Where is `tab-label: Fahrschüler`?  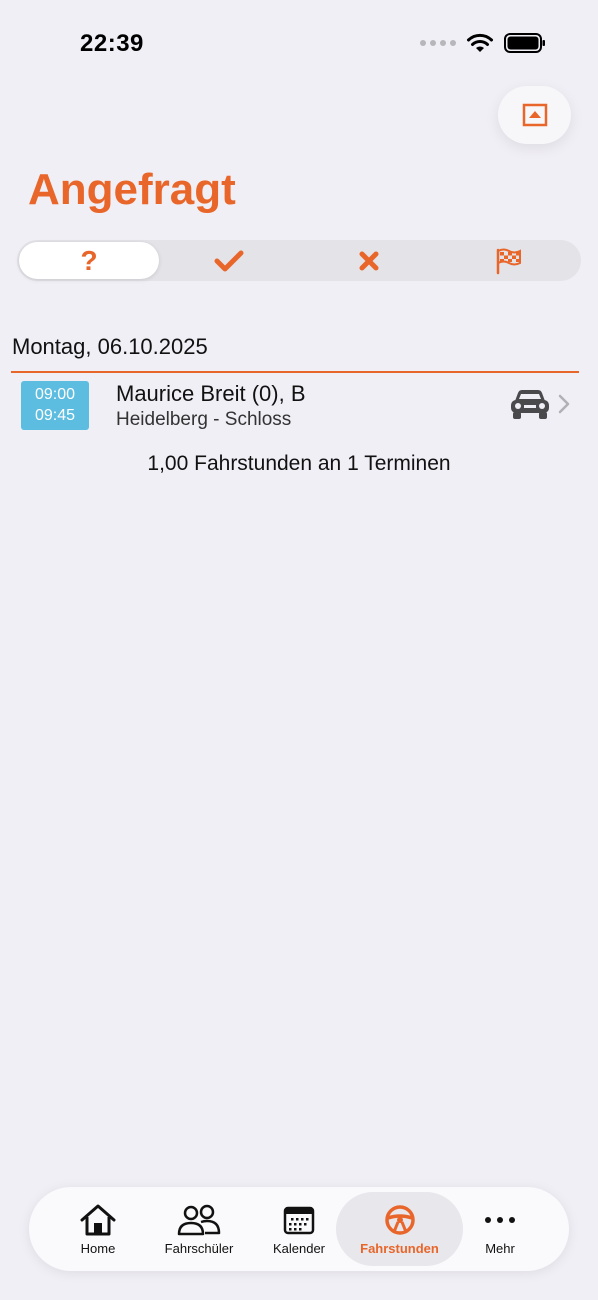
tab-label: Fahrschüler is located at coordinates (199, 1248).